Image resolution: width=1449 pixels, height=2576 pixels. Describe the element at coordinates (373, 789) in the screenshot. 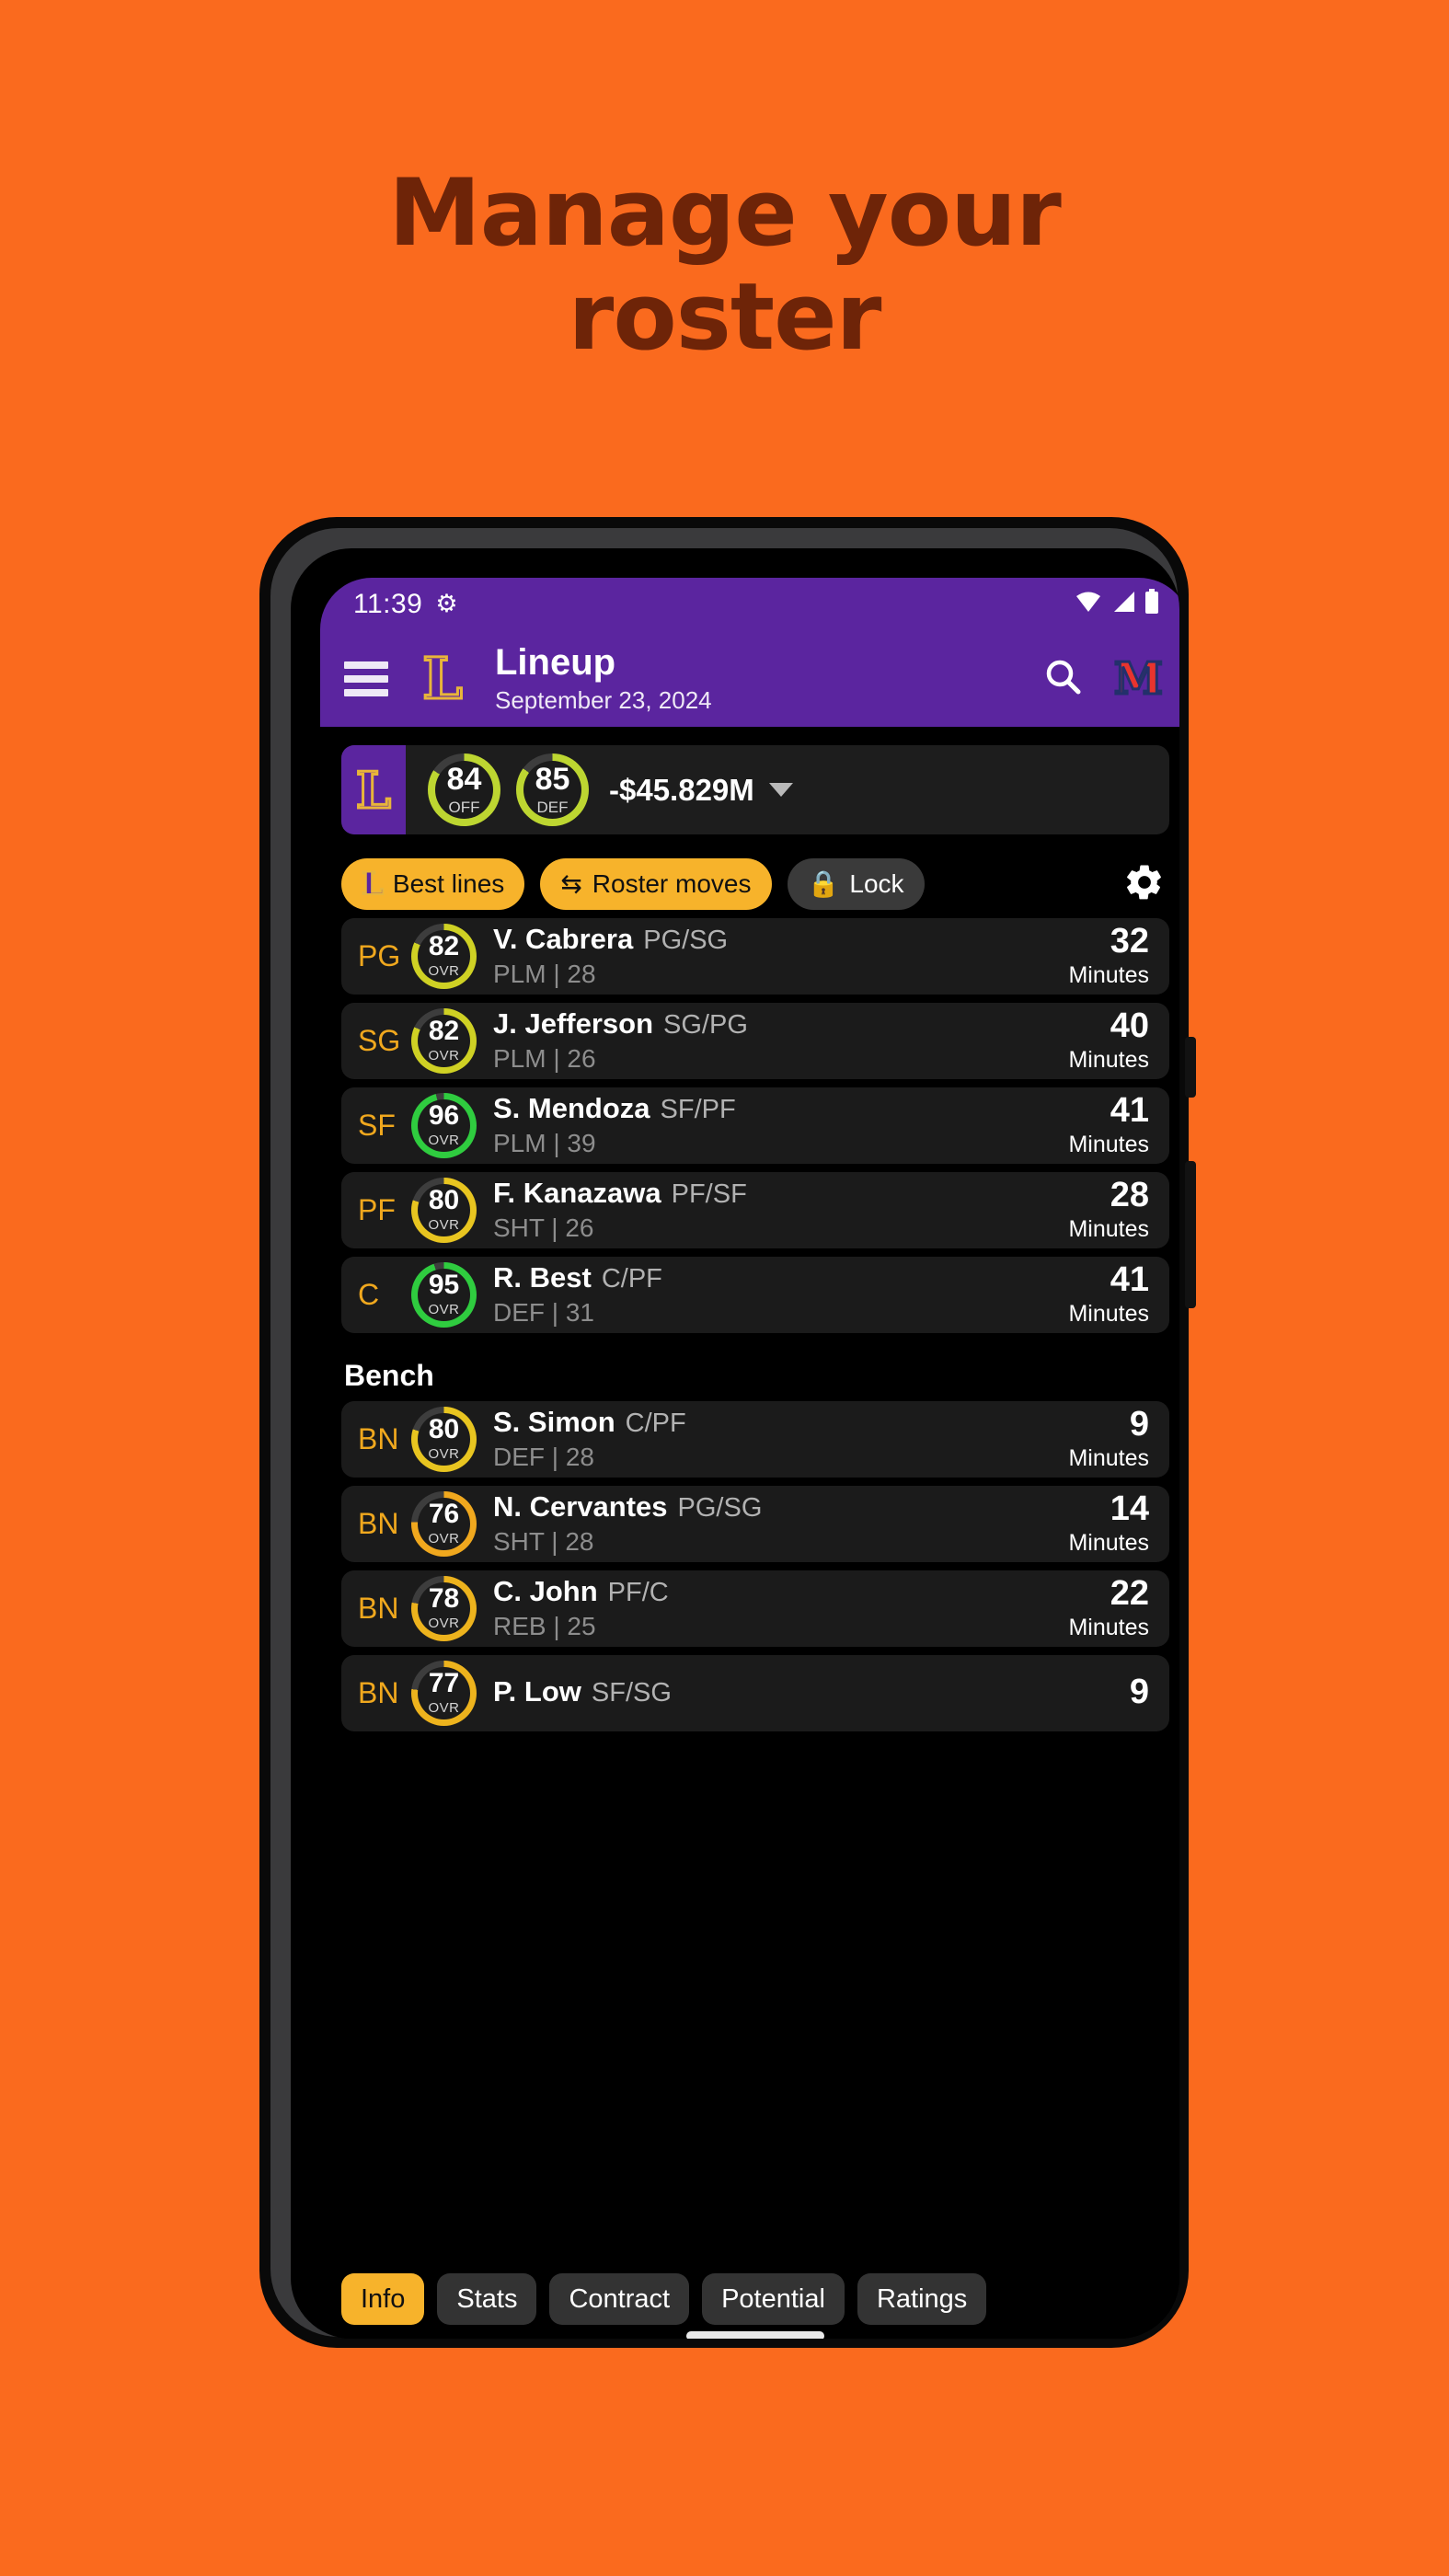

I see `summary-team-logo-icon: L` at that location.